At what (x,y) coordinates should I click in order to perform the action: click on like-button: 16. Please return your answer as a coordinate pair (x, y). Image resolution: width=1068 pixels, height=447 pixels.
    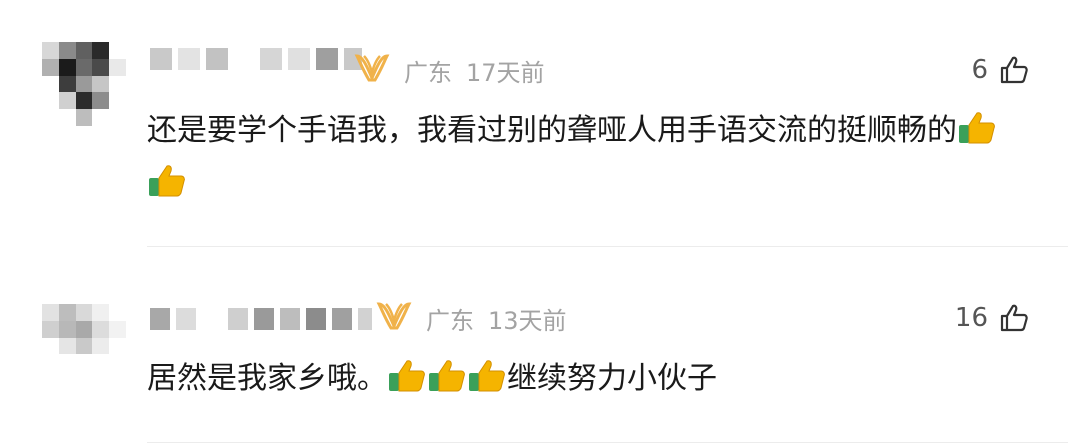
    Looking at the image, I should click on (992, 318).